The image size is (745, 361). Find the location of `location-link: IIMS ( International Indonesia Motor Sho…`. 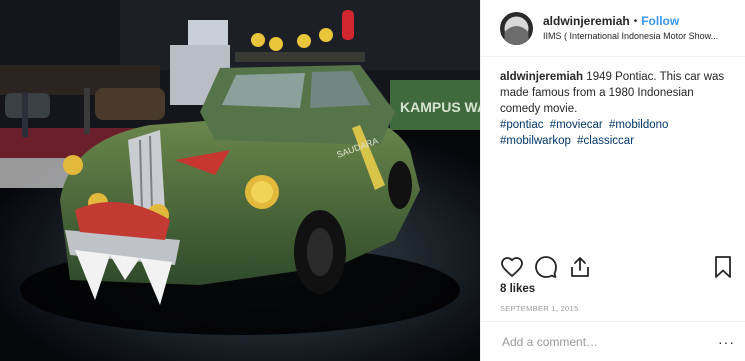

location-link: IIMS ( International Indonesia Motor Sho… is located at coordinates (643, 36).